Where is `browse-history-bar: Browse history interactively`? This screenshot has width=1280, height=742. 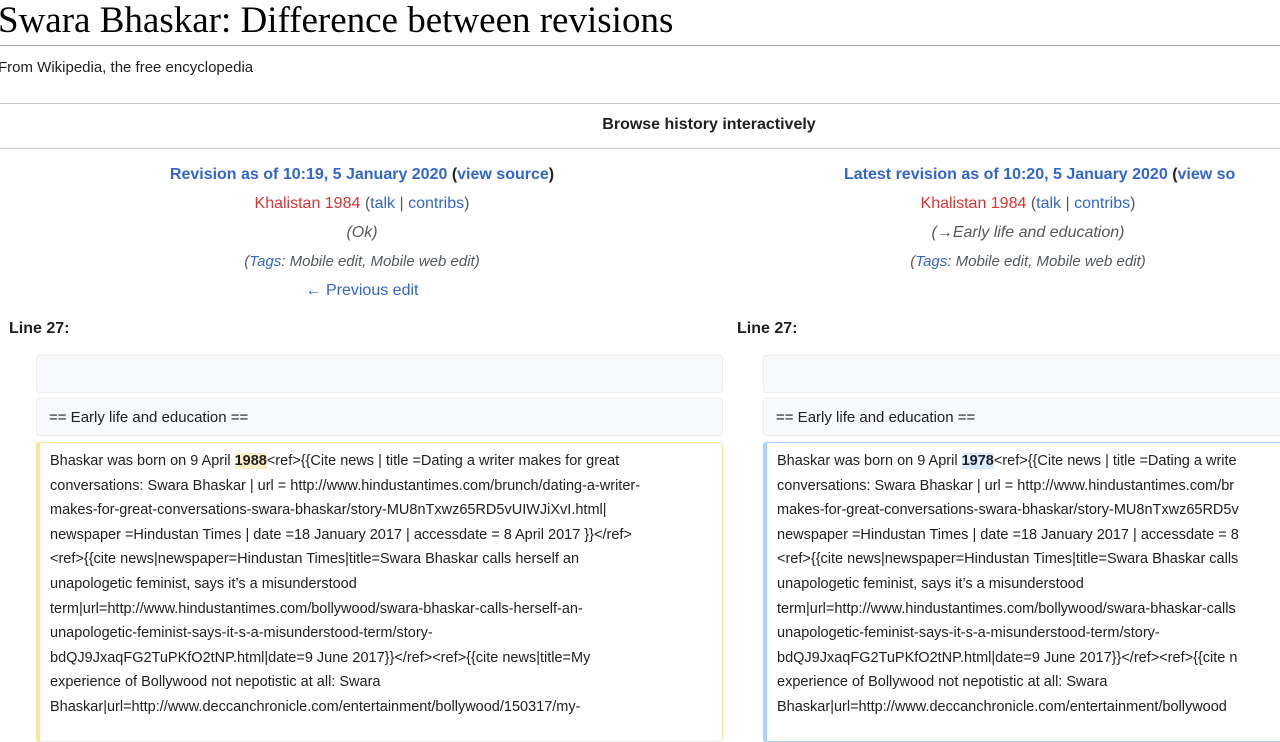 browse-history-bar: Browse history interactively is located at coordinates (640, 126).